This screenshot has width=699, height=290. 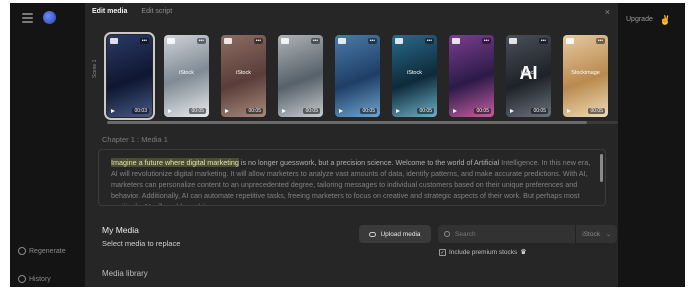 I want to click on app-logo-icon, so click(x=49, y=17).